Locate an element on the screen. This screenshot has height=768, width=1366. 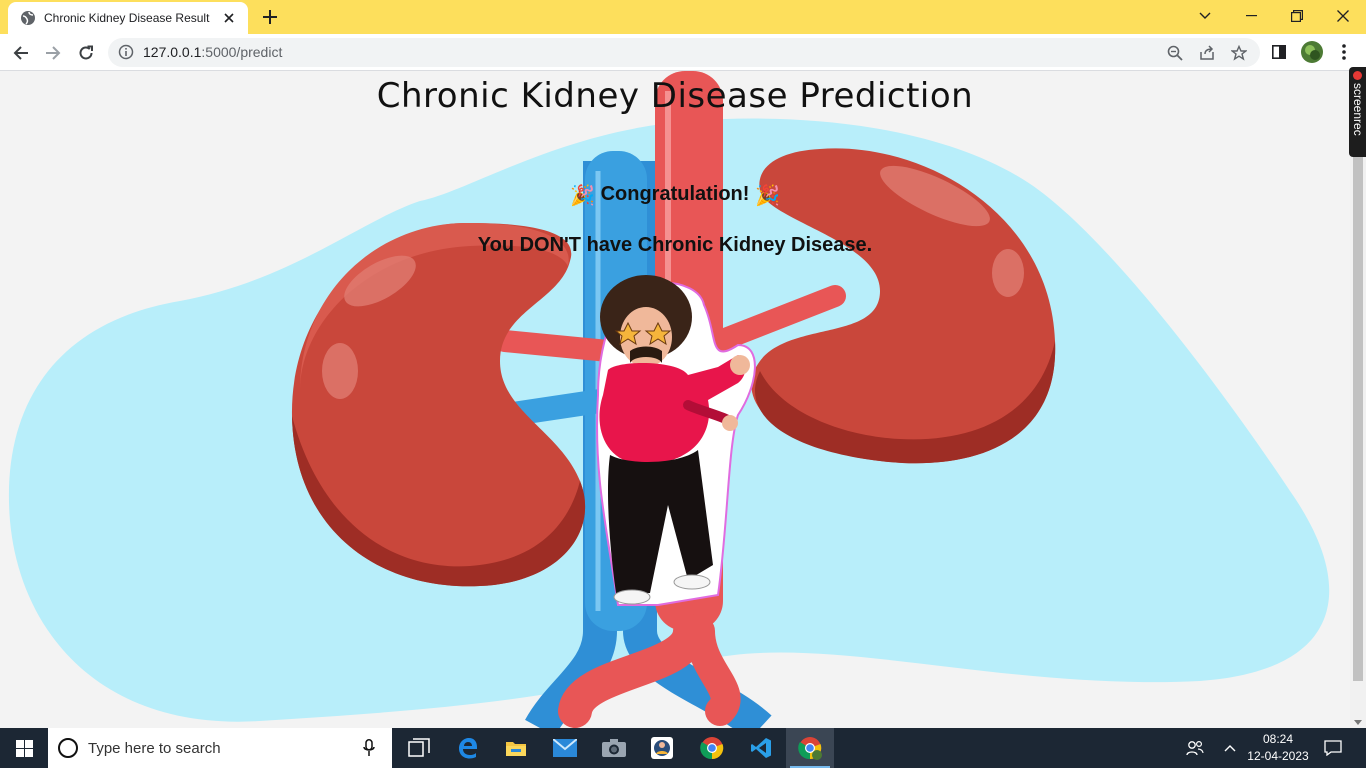
tab-search-chevron-icon is located at coordinates (1205, 16).